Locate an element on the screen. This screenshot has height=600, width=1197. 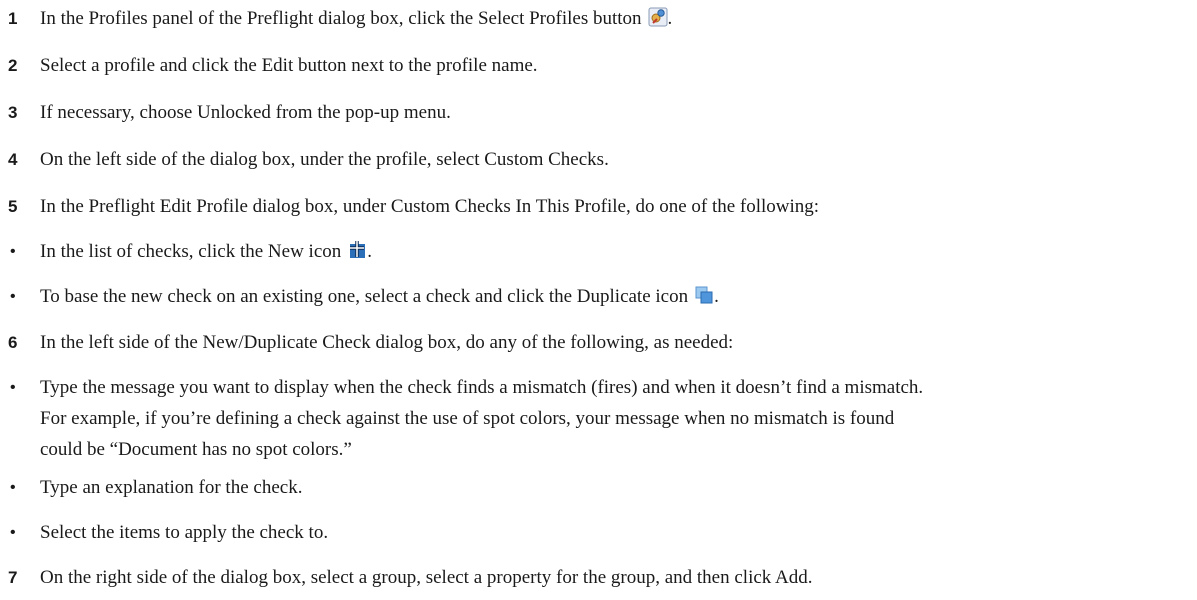
step-number: 1 is located at coordinates (13, 18).